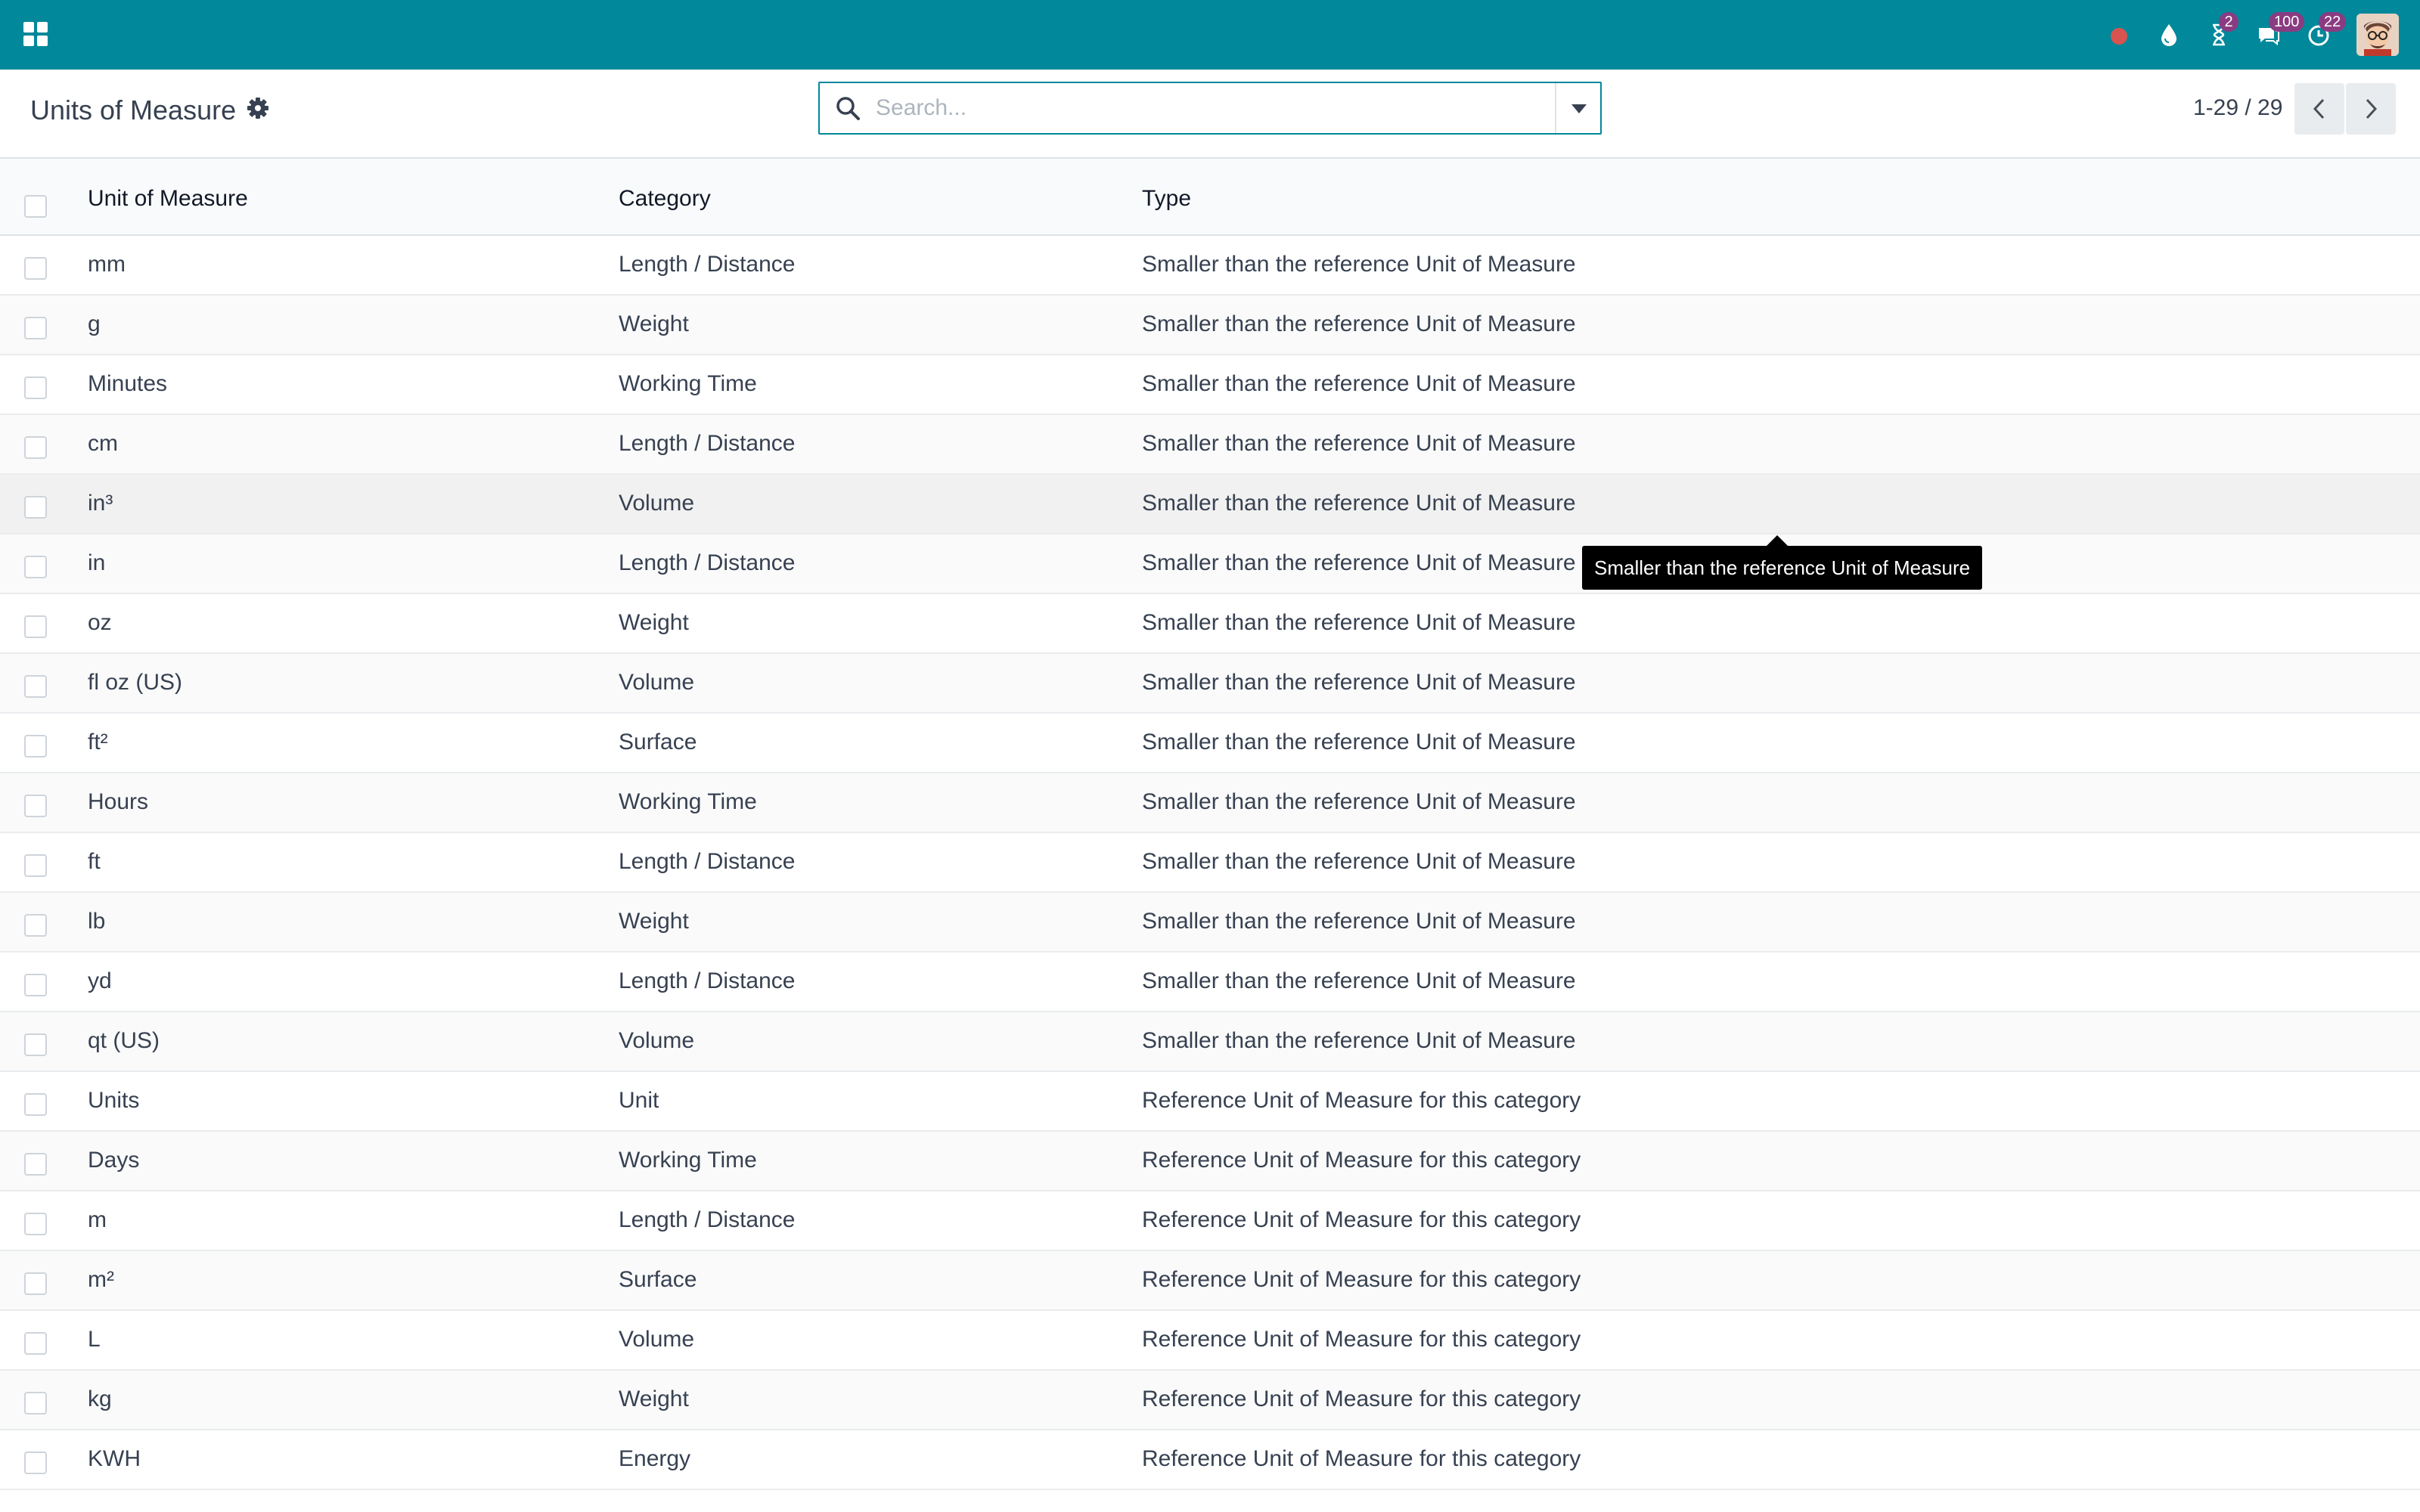 The height and width of the screenshot is (1512, 2420). I want to click on top-navbar: 2 100 22, so click(1210, 35).